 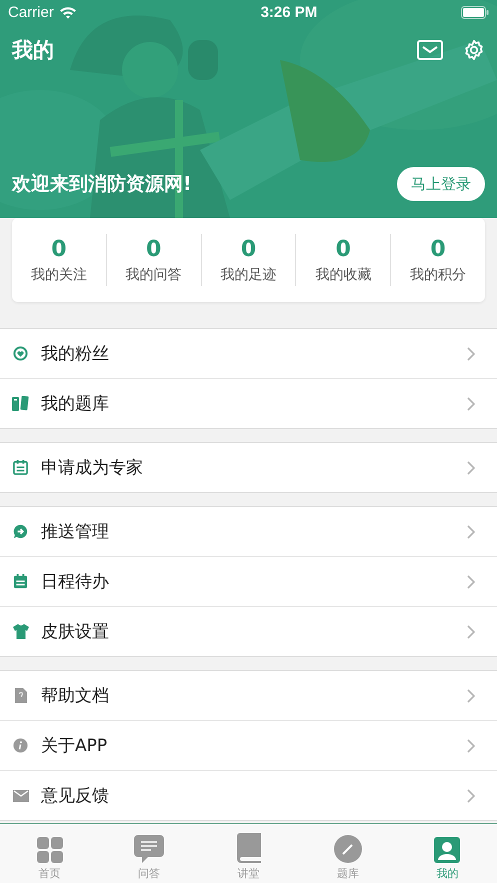 What do you see at coordinates (20, 531) in the screenshot?
I see `arrow-bubble-icon` at bounding box center [20, 531].